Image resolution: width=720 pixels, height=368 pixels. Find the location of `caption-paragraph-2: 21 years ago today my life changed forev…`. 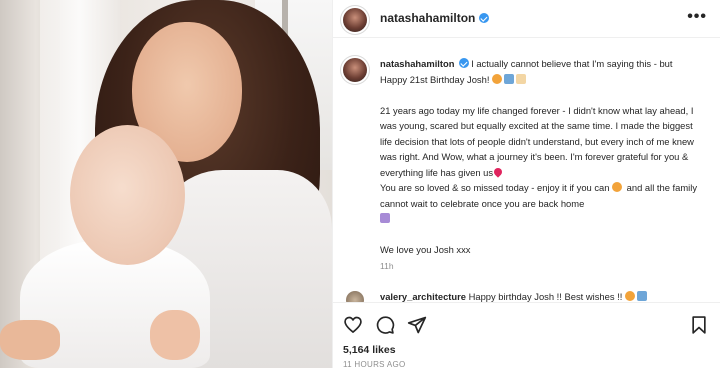

caption-paragraph-2: 21 years ago today my life changed forev… is located at coordinates (537, 141).